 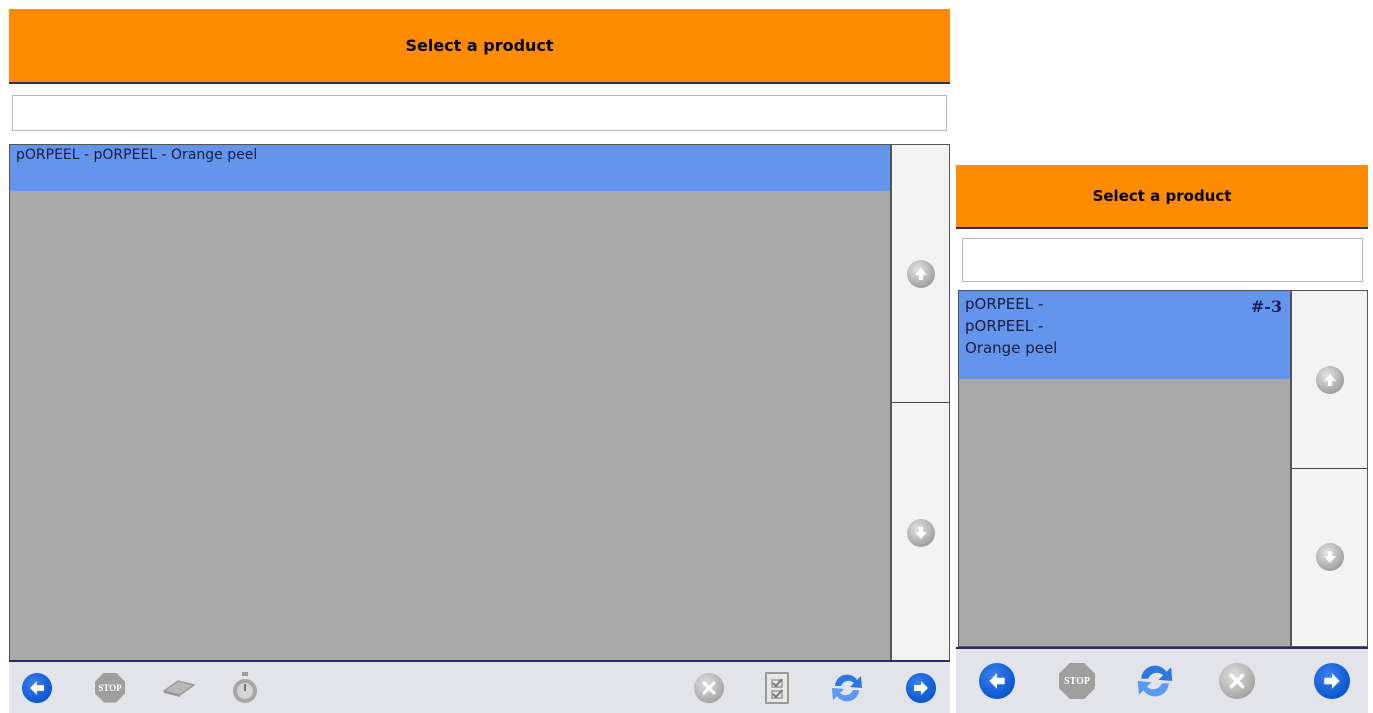 I want to click on product-list: pORPEEL - pORPEEL - Orange peel #-3, so click(x=1124, y=468).